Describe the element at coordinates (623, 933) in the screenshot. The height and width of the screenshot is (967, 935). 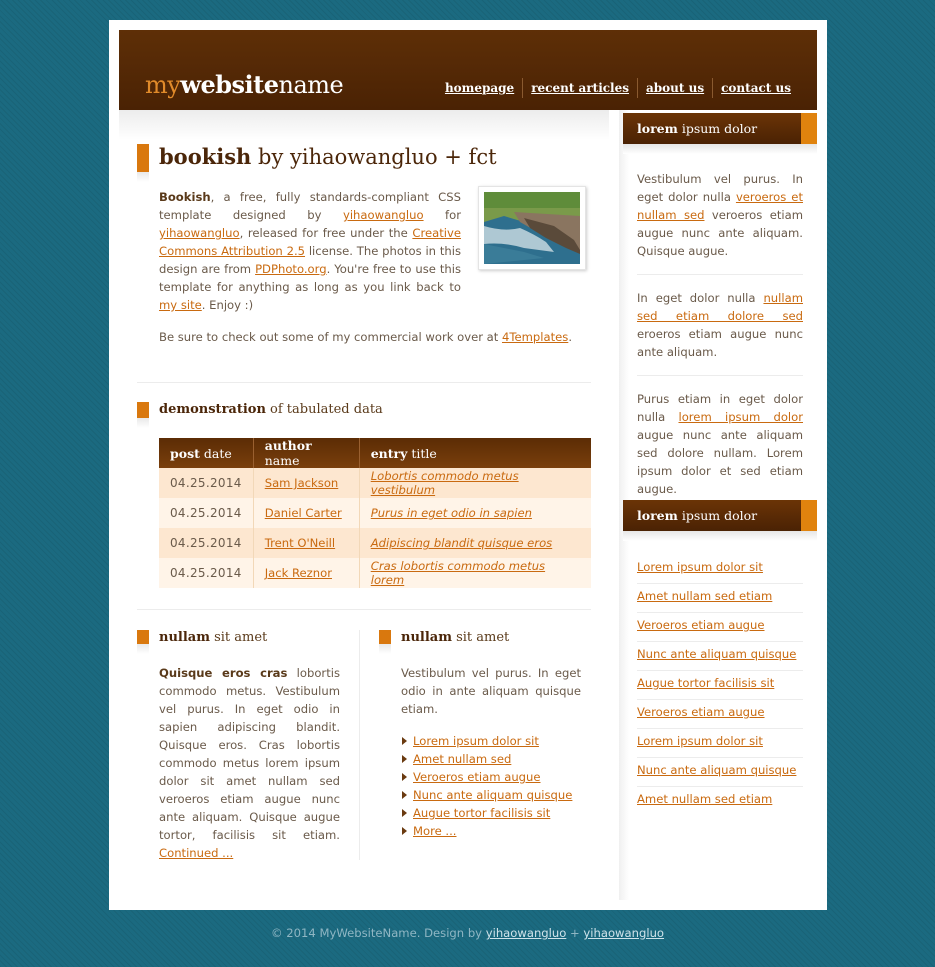
I see `footer-client-link: yihaowangluo` at that location.